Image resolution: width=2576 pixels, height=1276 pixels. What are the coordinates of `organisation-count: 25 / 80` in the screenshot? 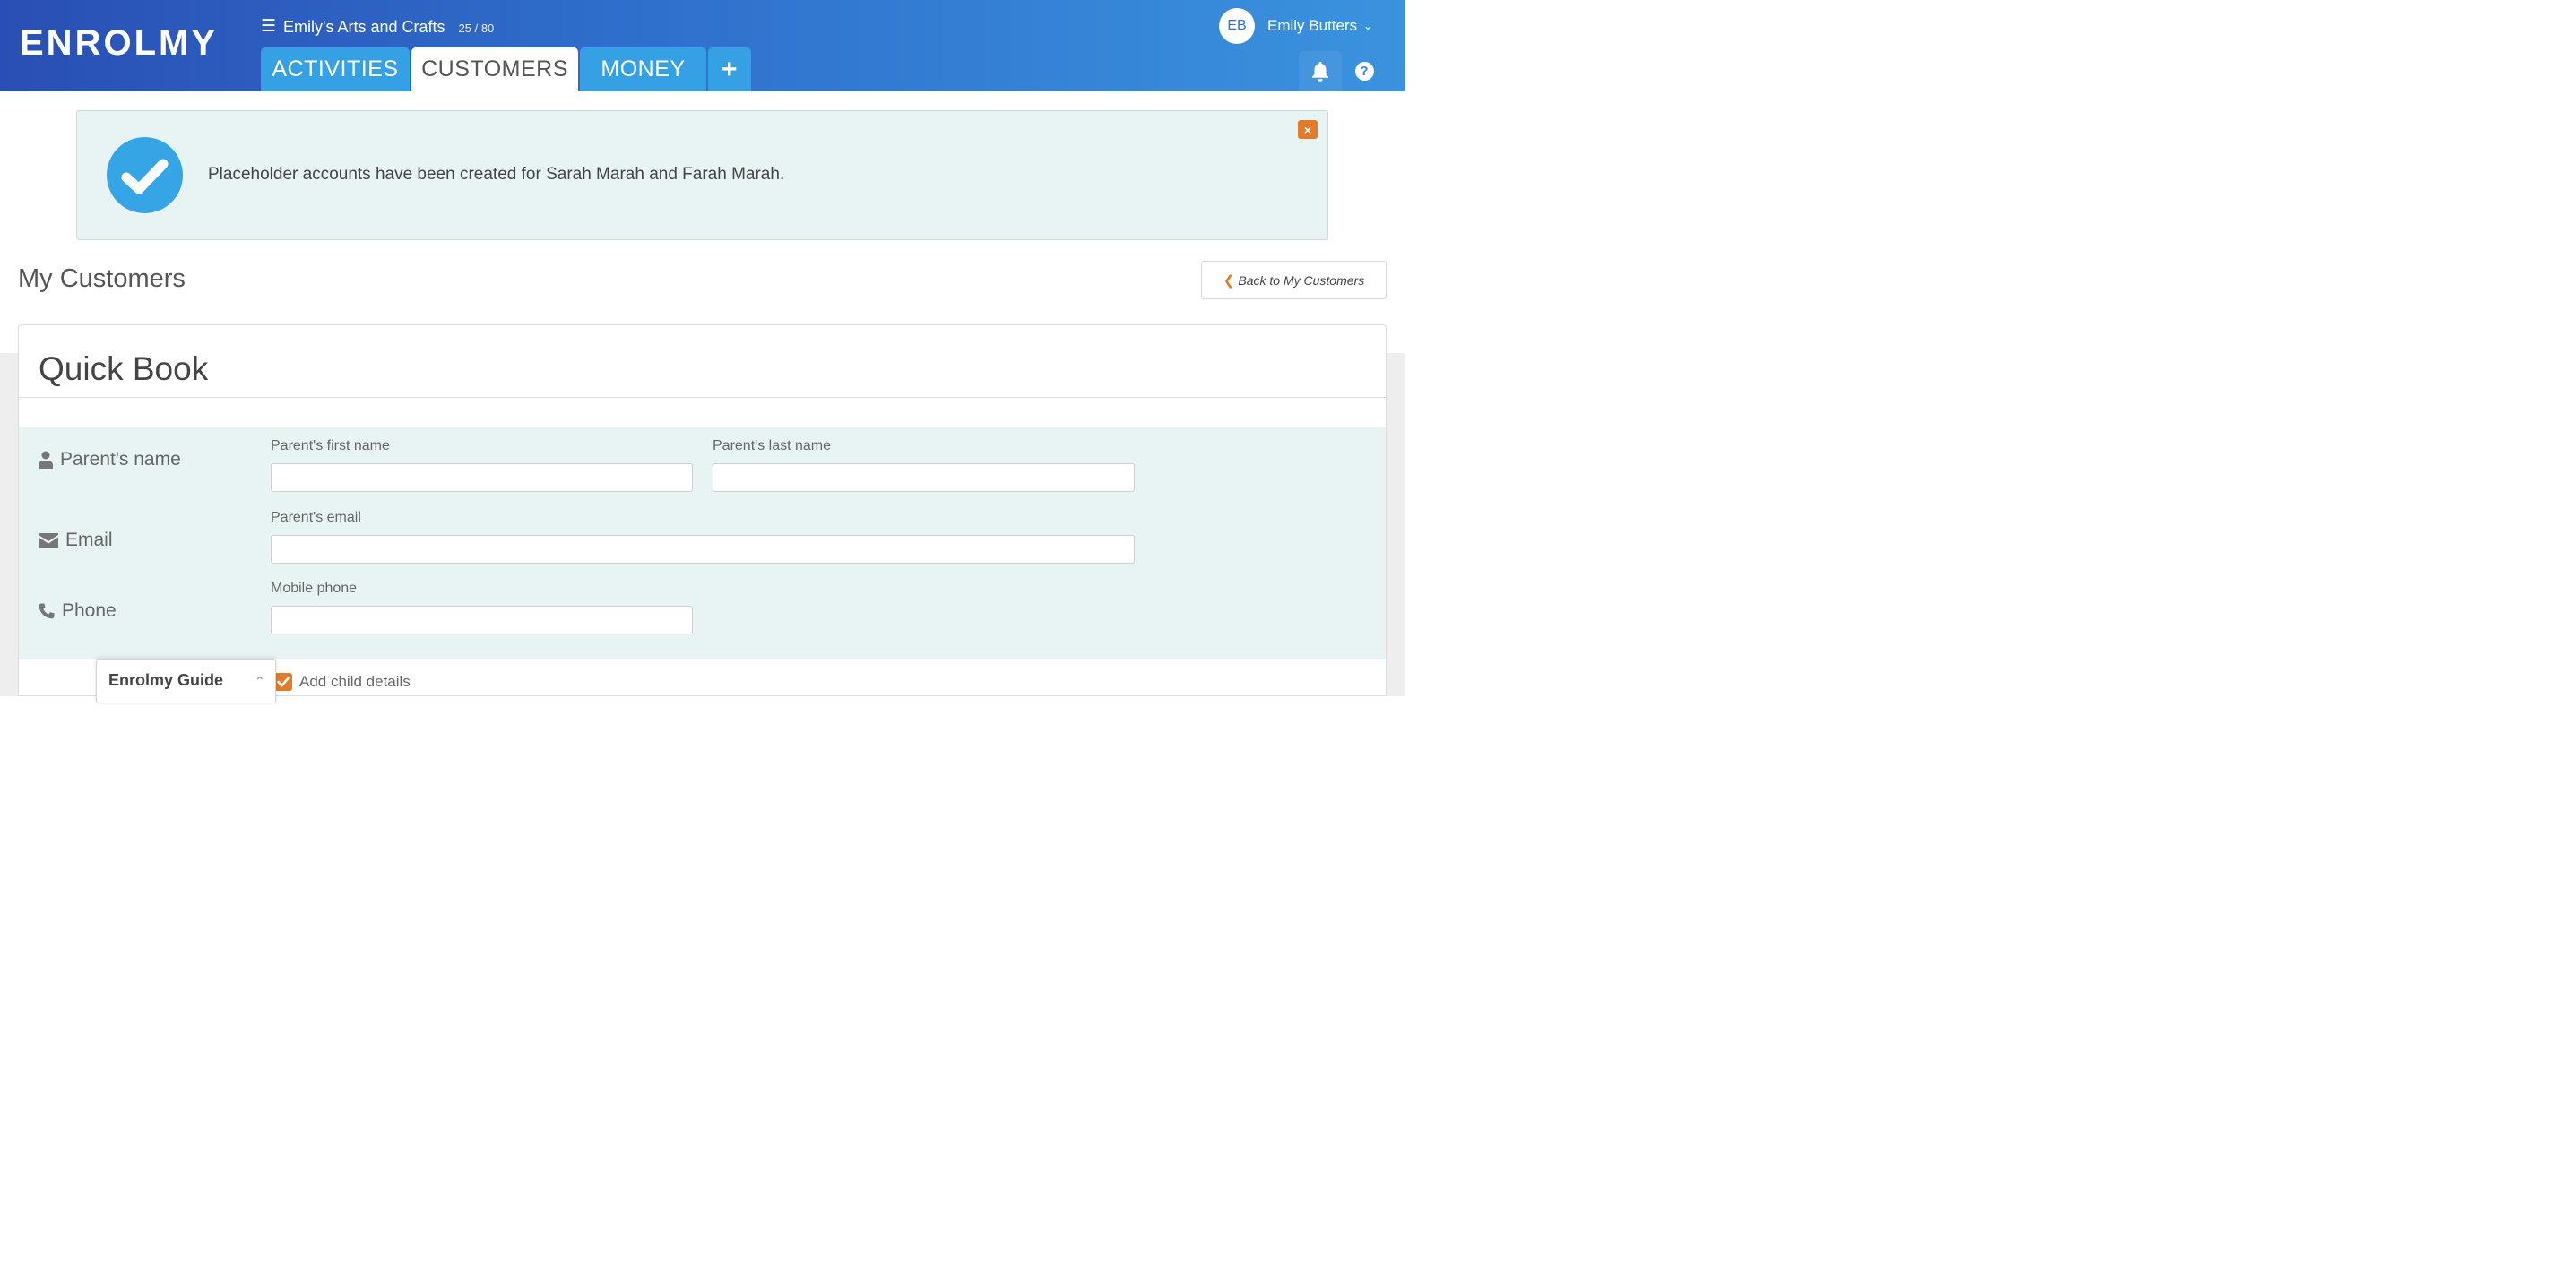 It's located at (476, 29).